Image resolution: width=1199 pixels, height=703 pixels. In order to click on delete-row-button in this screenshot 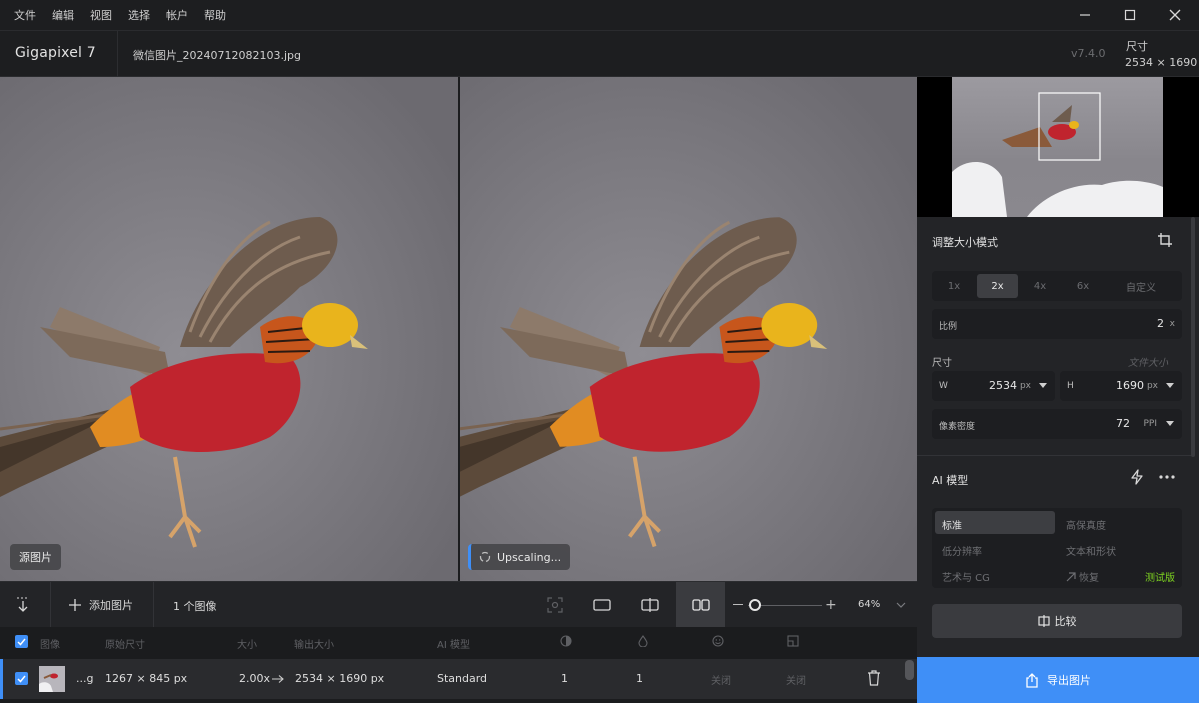, I will do `click(874, 679)`.